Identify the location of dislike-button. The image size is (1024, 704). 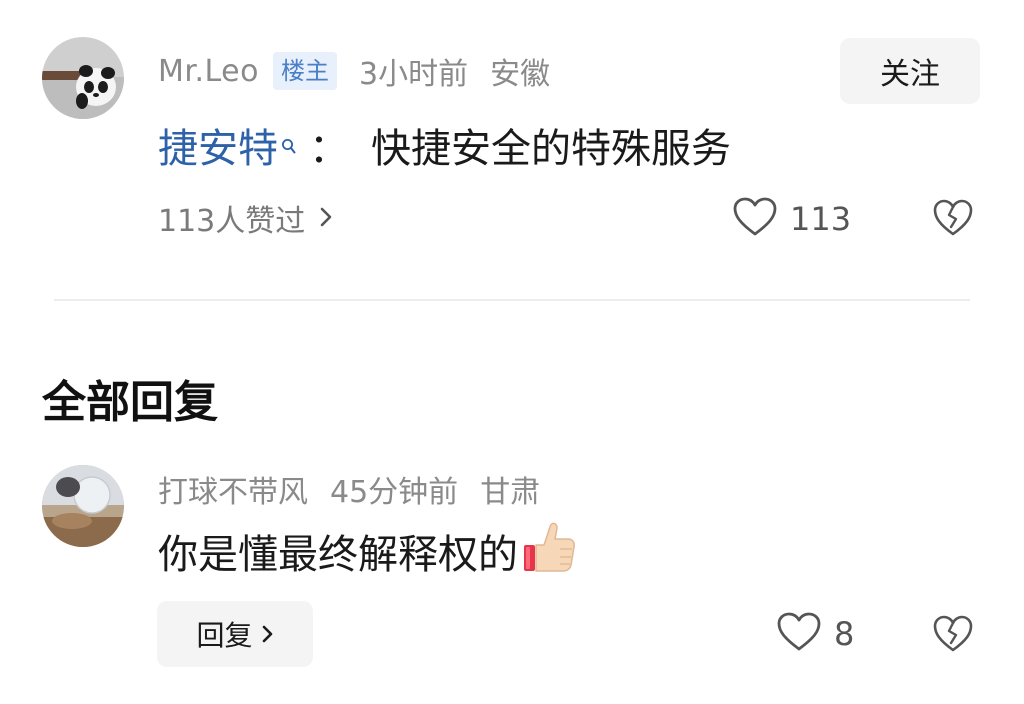
(953, 220).